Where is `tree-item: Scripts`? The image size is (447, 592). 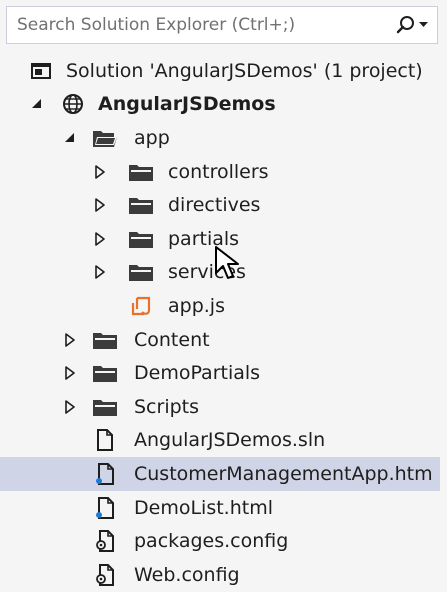 tree-item: Scripts is located at coordinates (223, 407).